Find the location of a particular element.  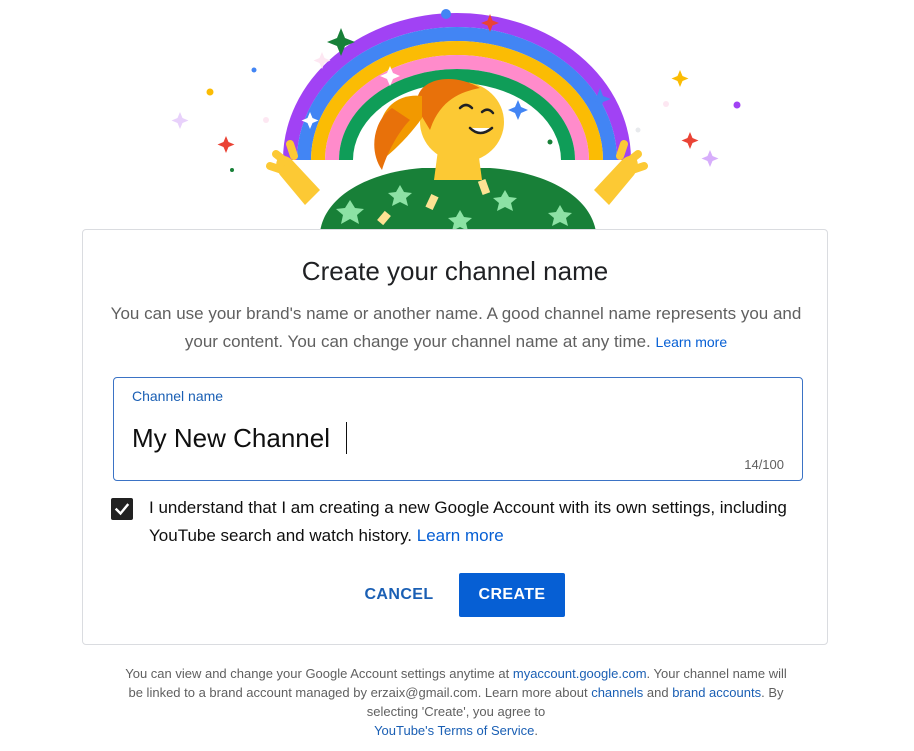

text-cursor is located at coordinates (346, 438).